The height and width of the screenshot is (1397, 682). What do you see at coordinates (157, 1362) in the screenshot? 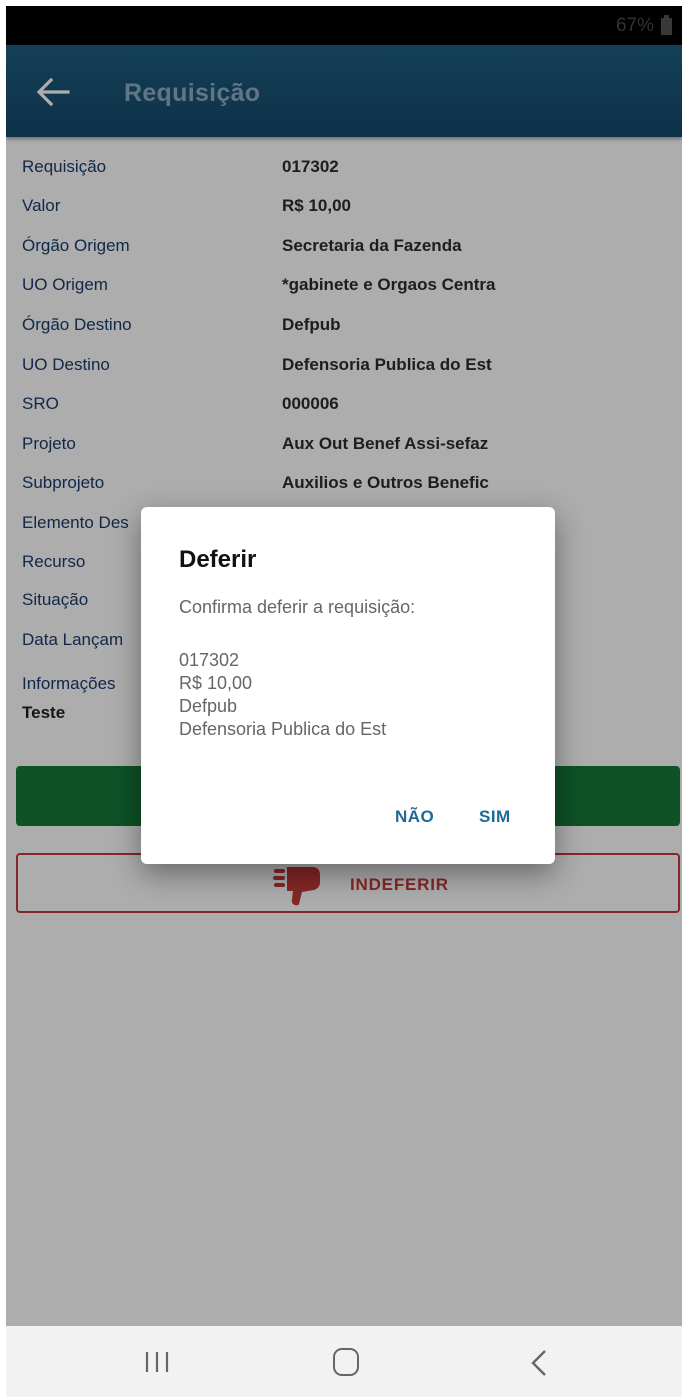
I see `recent-apps-icon` at bounding box center [157, 1362].